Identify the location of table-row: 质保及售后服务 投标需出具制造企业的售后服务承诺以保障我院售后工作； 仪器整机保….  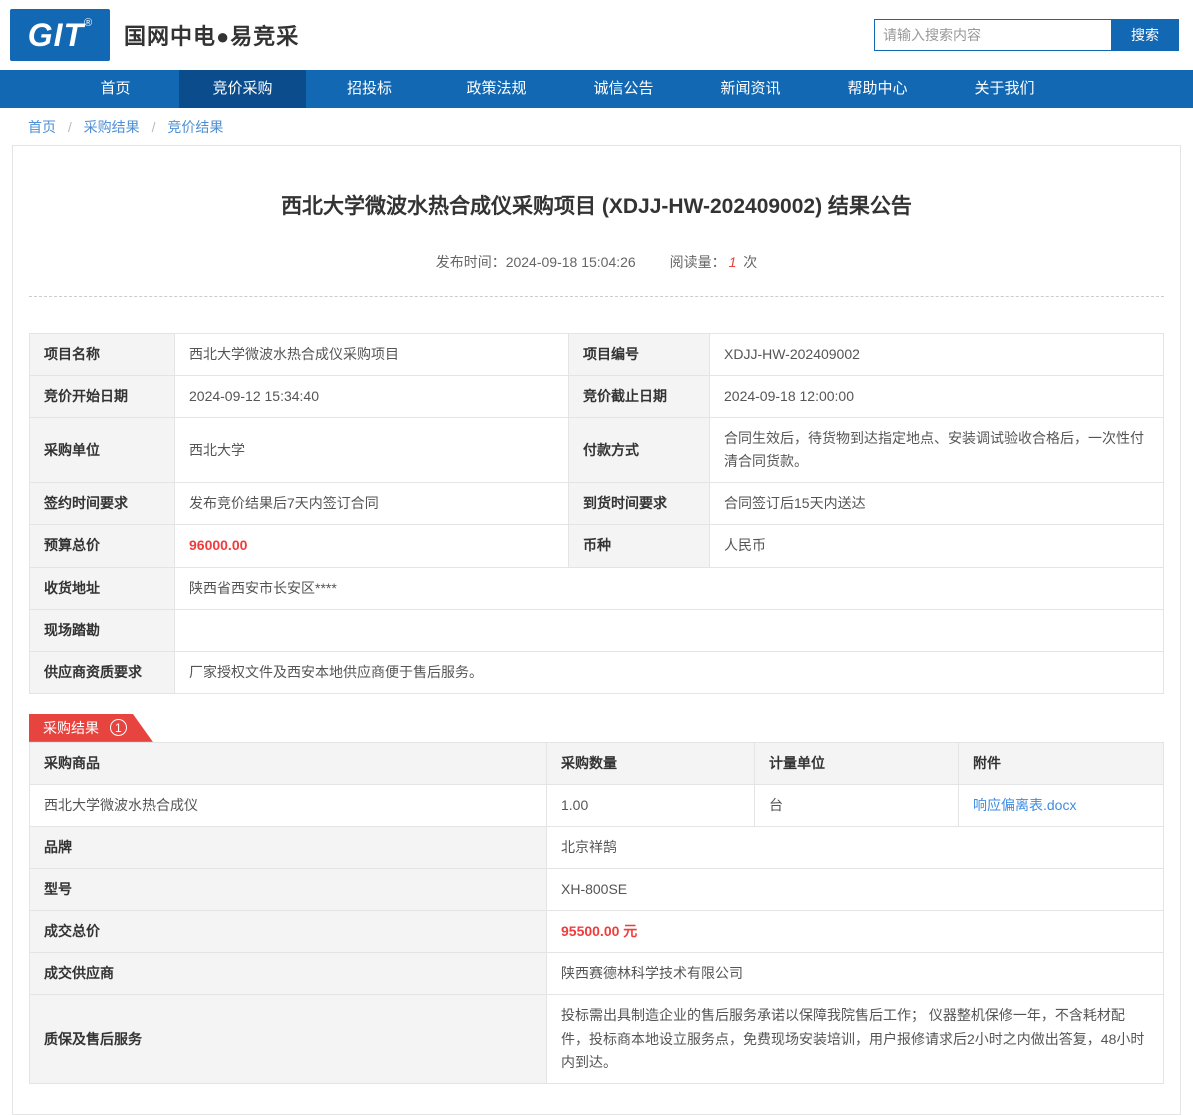
(596, 1039).